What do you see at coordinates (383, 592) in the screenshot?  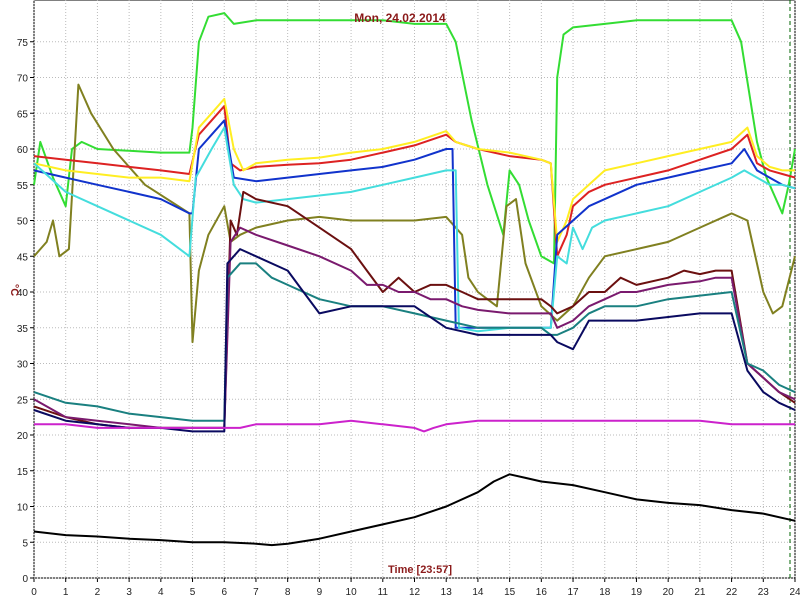 I see `x-tick-label: 11` at bounding box center [383, 592].